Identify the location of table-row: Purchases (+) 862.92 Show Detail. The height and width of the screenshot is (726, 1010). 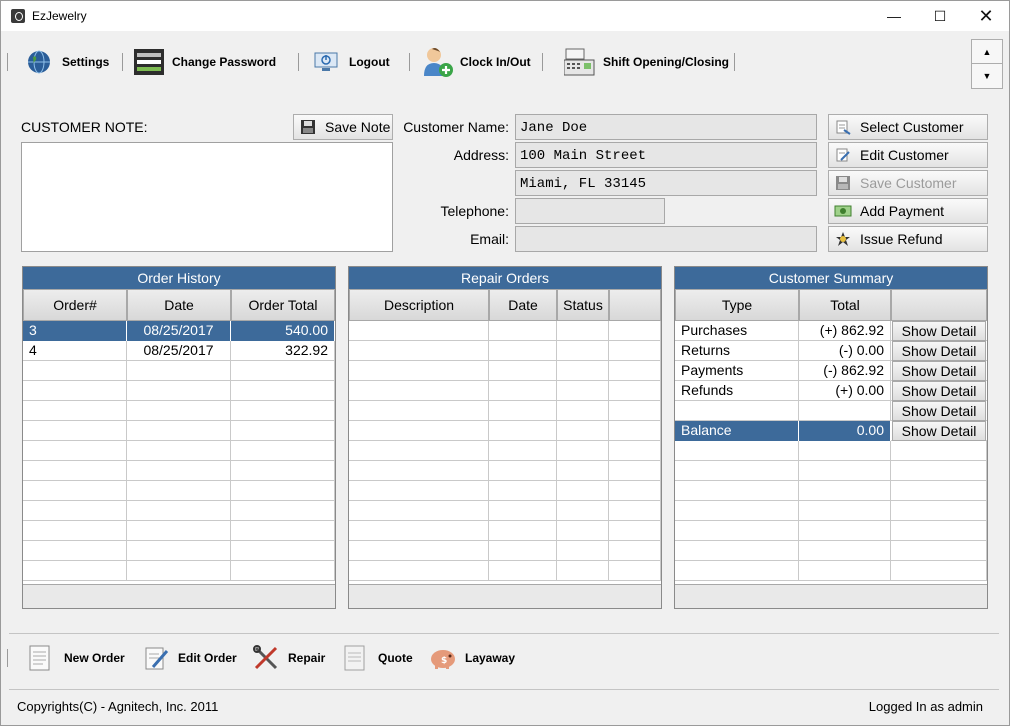
(831, 331).